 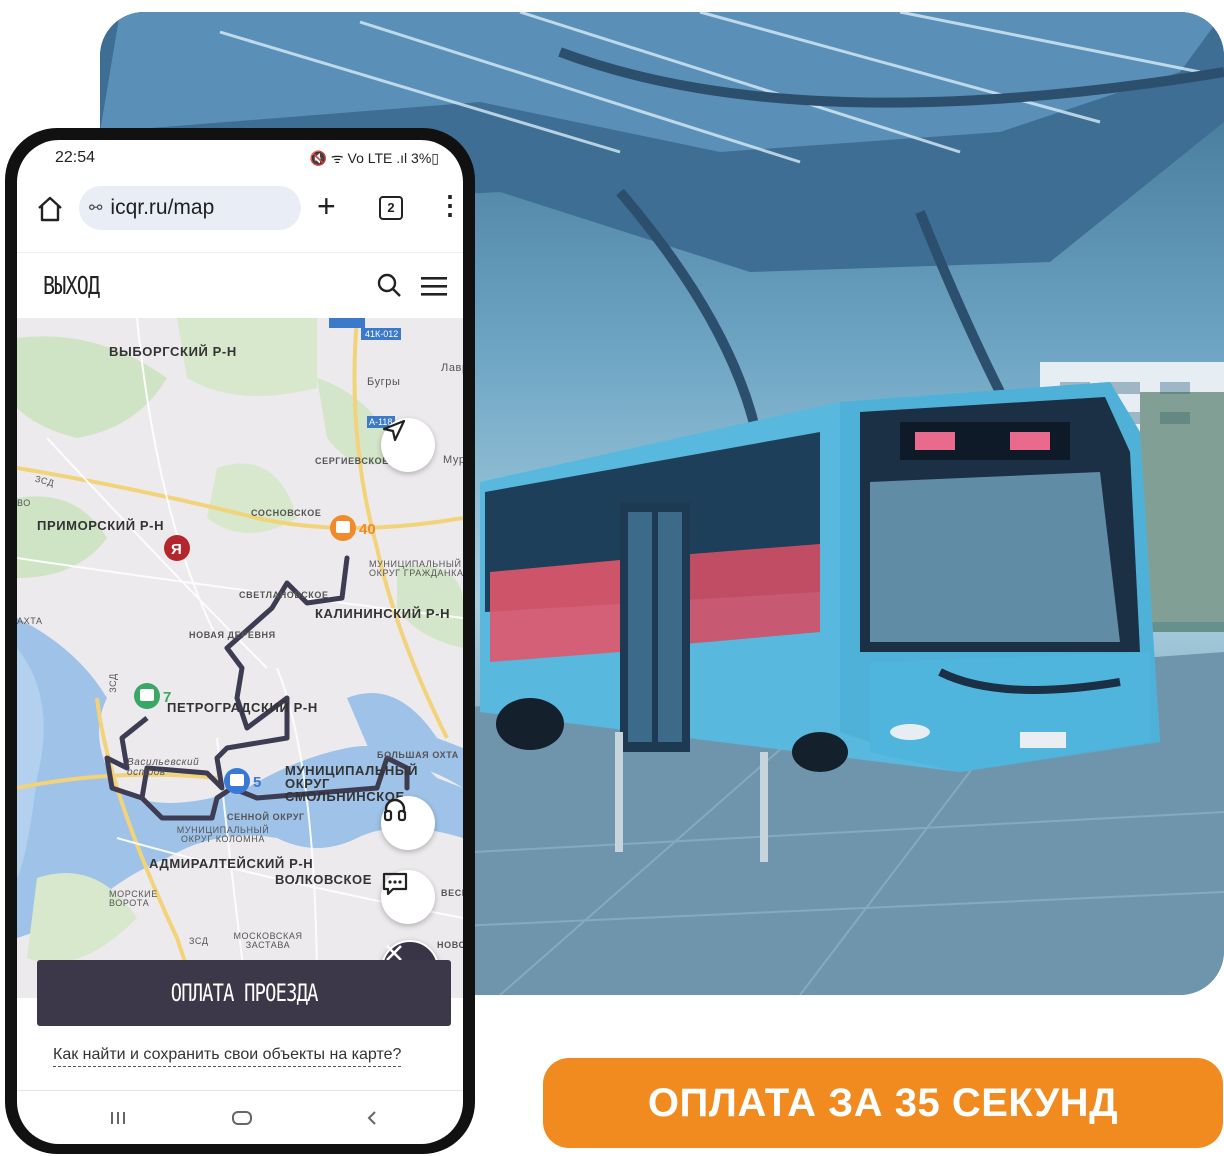 I want to click on place-label: МУНИЦИПАЛЬНЫЙ ОКРУГ КОЛОМНА, so click(x=223, y=834).